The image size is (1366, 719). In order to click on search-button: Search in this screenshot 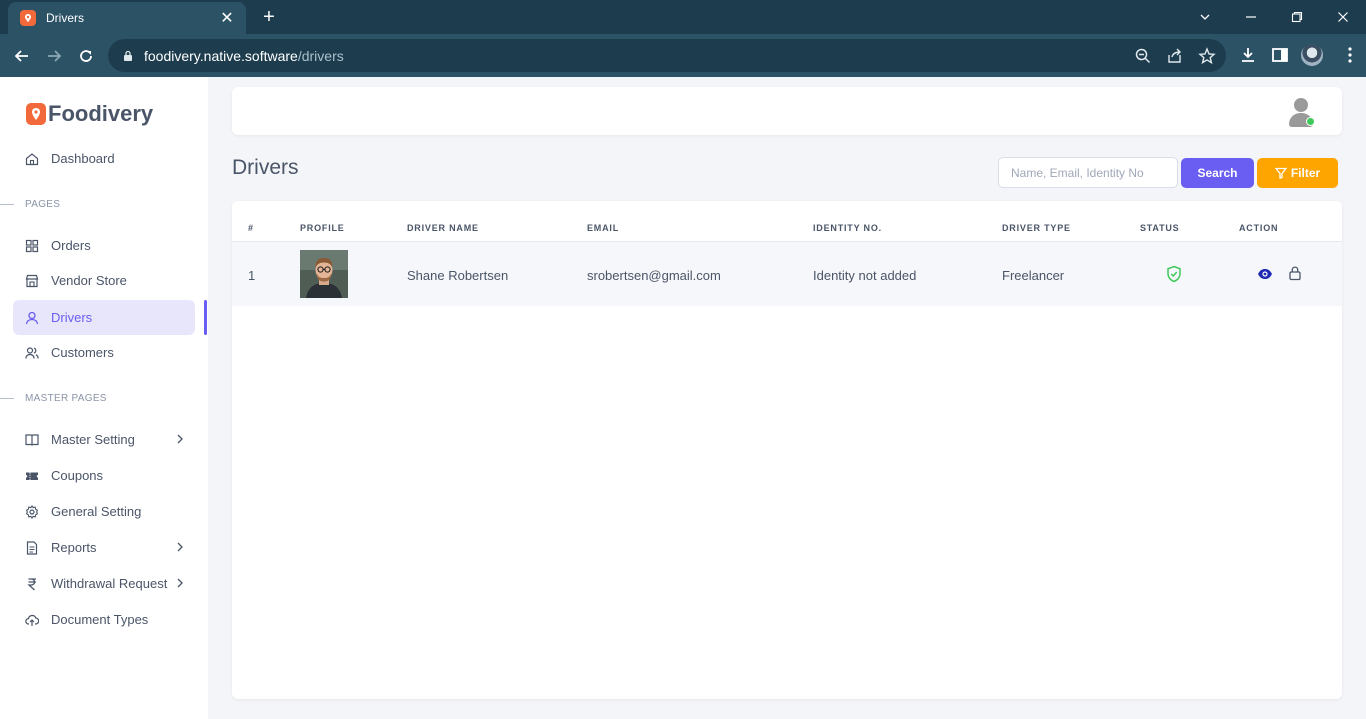, I will do `click(1217, 173)`.